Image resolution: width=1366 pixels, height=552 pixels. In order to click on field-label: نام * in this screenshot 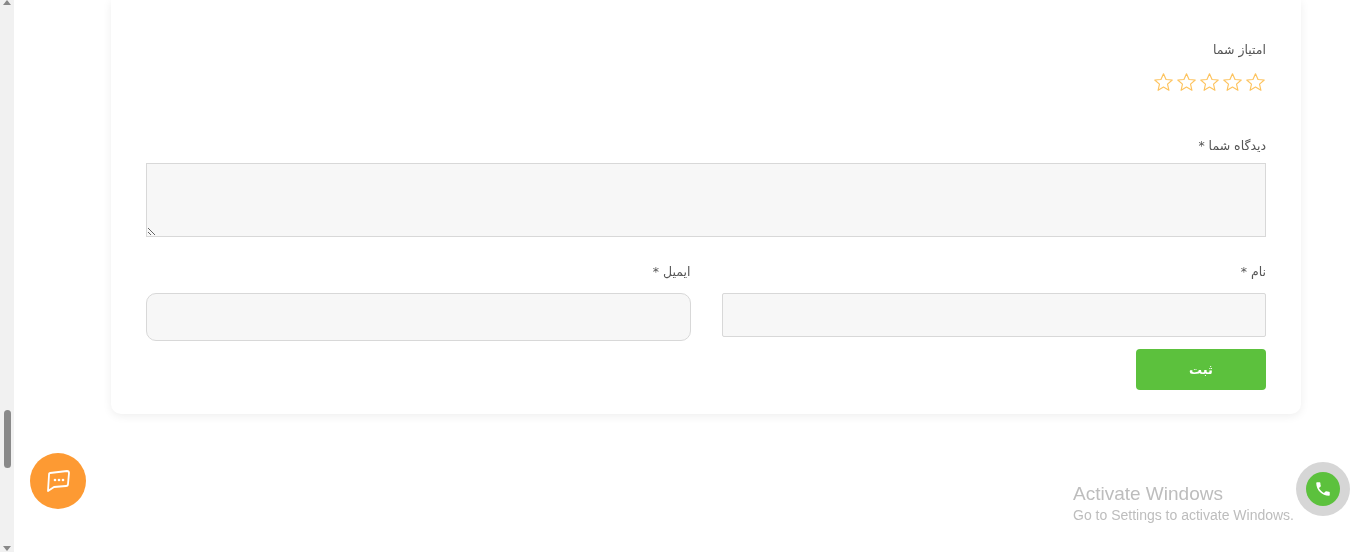, I will do `click(1252, 272)`.